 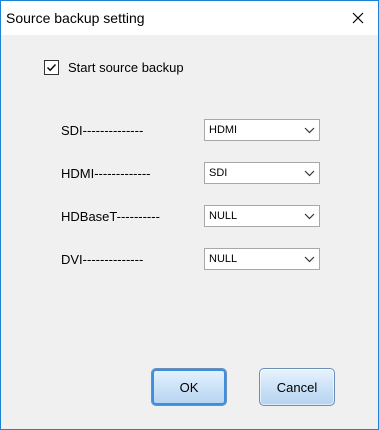 I want to click on select-dvi-backup: NULL, so click(x=262, y=259).